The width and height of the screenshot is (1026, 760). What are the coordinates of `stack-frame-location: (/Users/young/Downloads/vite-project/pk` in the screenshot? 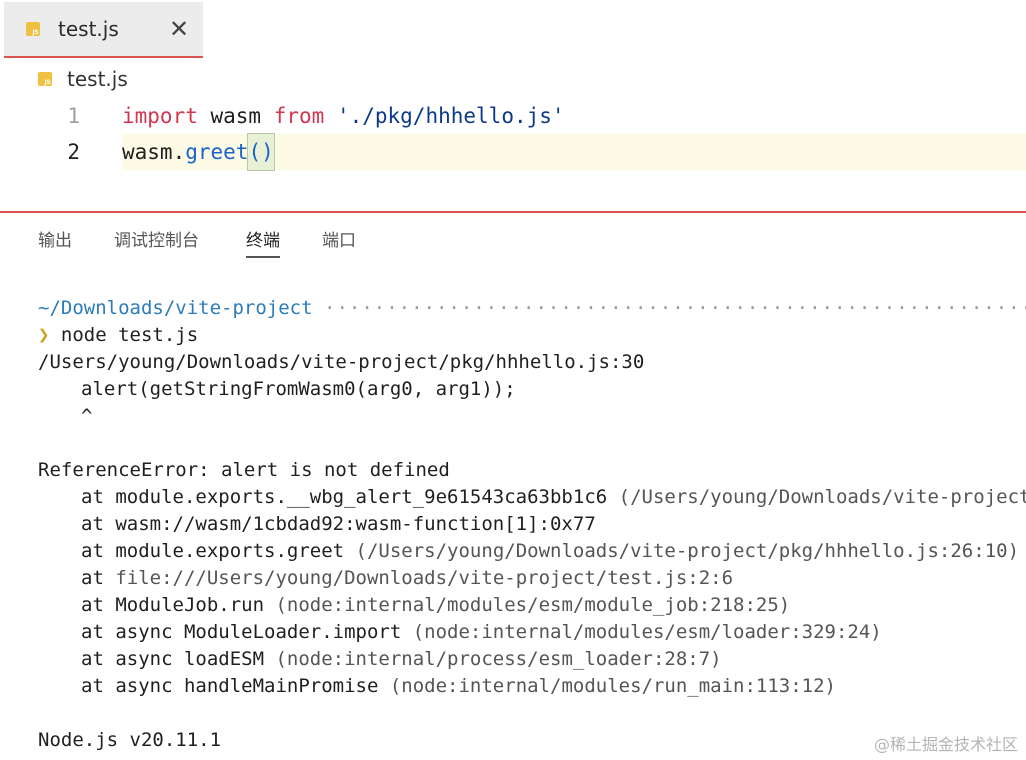 It's located at (822, 497).